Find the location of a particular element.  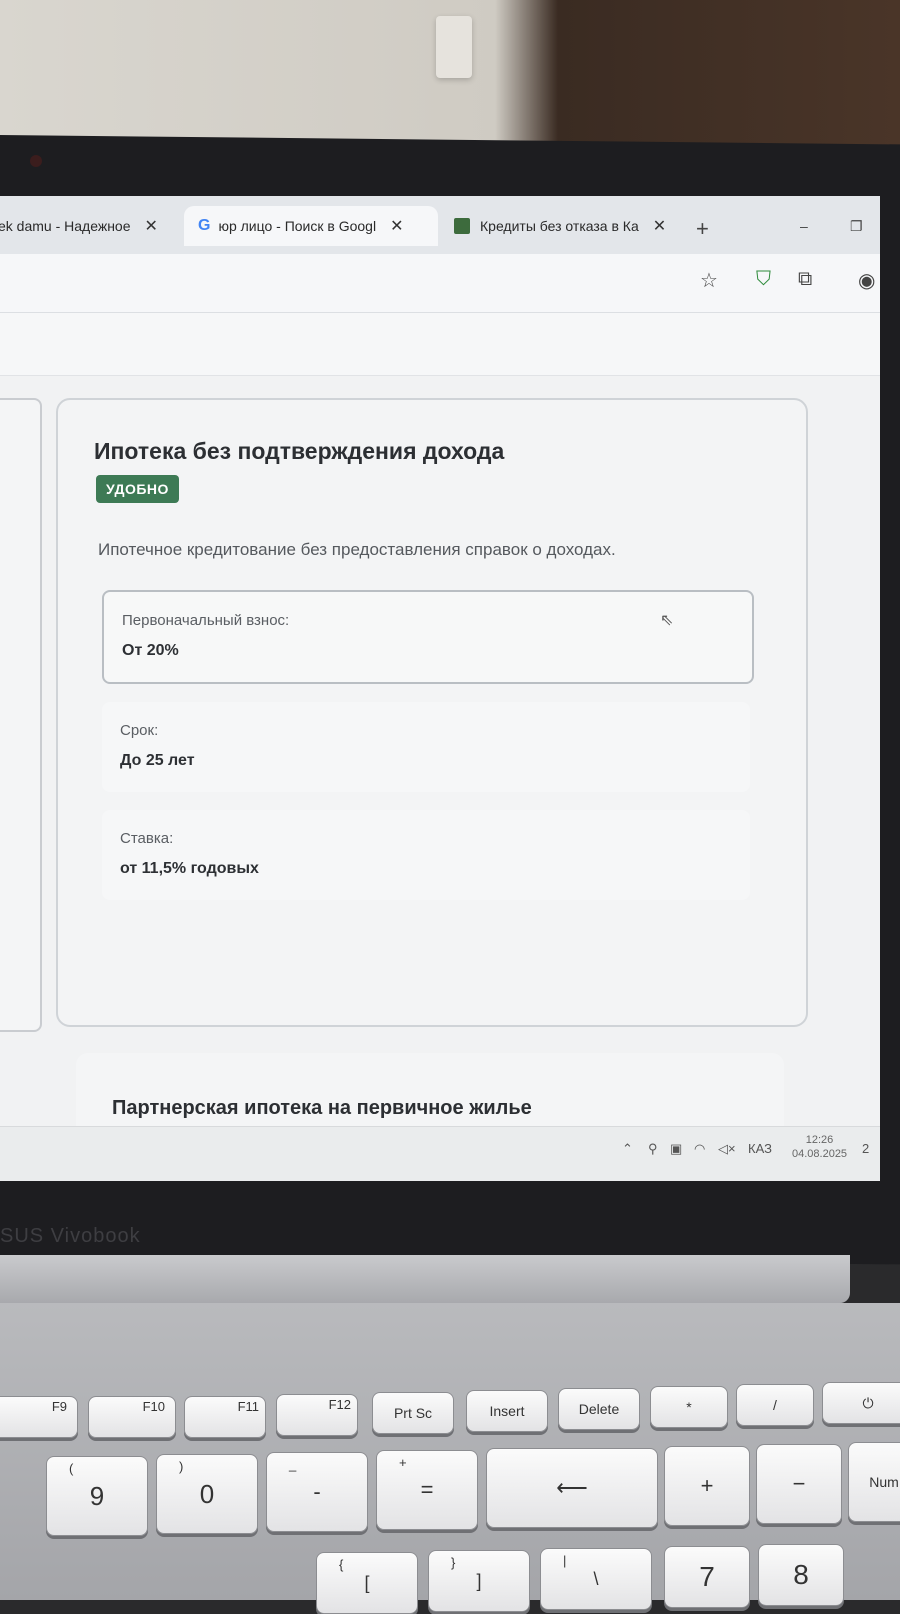

tab-credits: Кредиты без отказа в Ка ✕ is located at coordinates (566, 226).